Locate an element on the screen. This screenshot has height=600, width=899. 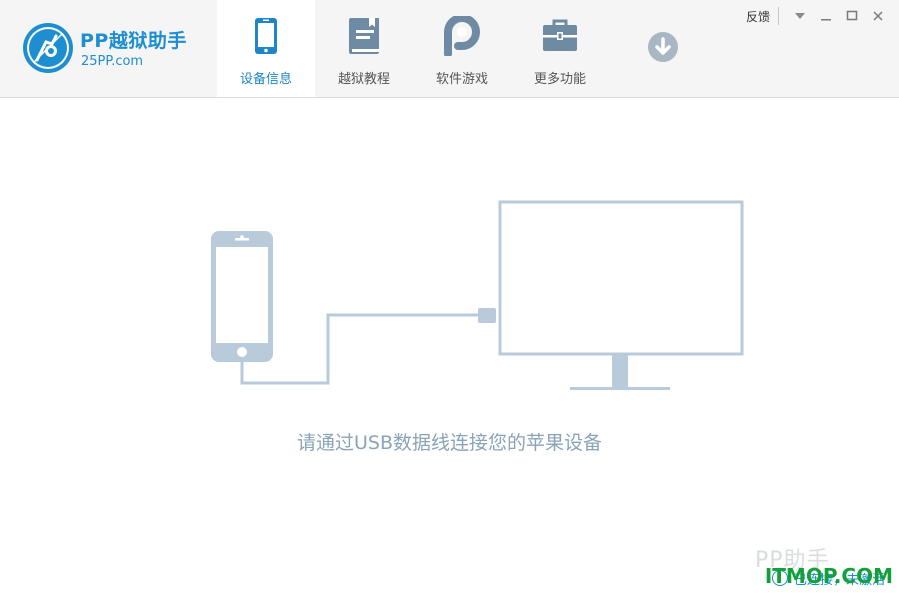
usb-plug is located at coordinates (487, 315).